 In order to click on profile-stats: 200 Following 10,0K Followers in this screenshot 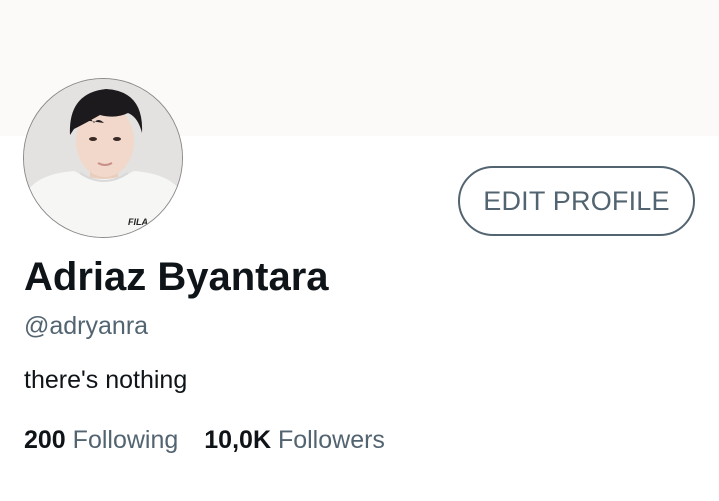, I will do `click(204, 440)`.